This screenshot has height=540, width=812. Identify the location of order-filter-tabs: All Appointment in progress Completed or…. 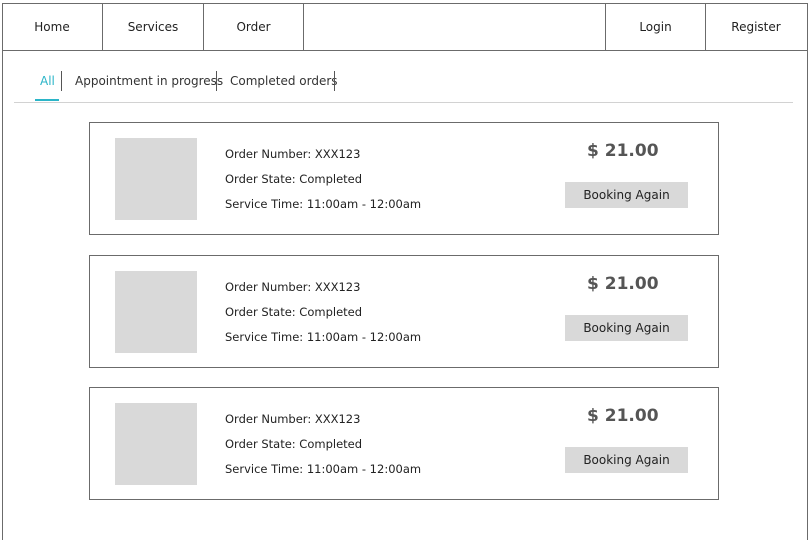
(403, 85).